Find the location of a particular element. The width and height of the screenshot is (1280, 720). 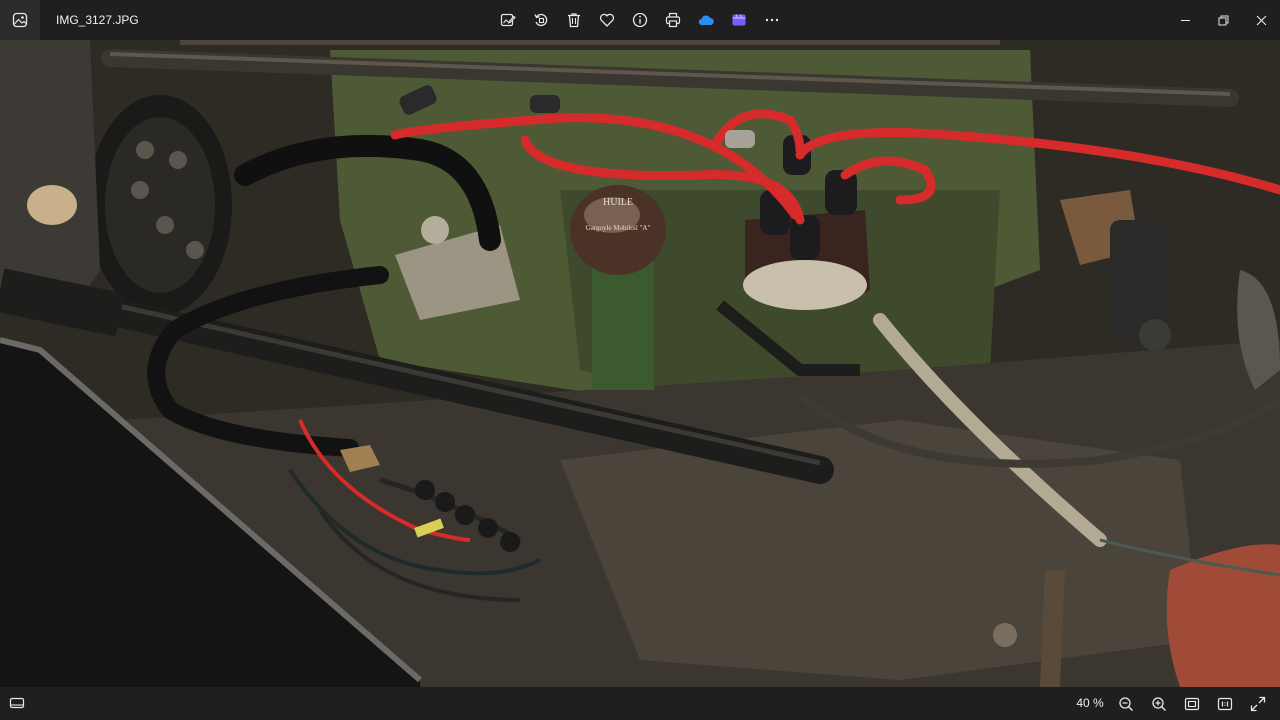

zoom-in-icon is located at coordinates (1159, 703).